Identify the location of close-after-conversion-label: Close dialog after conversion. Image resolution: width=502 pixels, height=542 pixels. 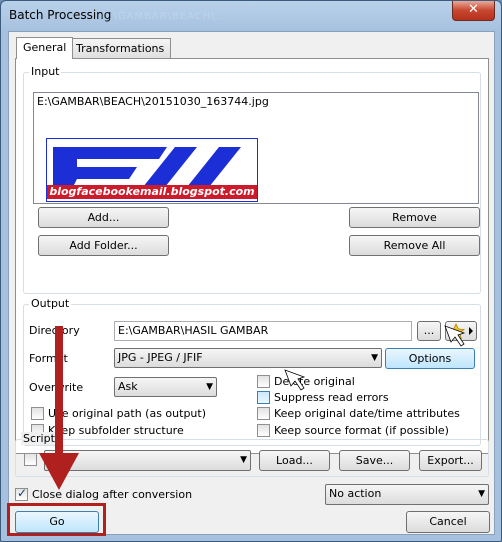
(112, 494).